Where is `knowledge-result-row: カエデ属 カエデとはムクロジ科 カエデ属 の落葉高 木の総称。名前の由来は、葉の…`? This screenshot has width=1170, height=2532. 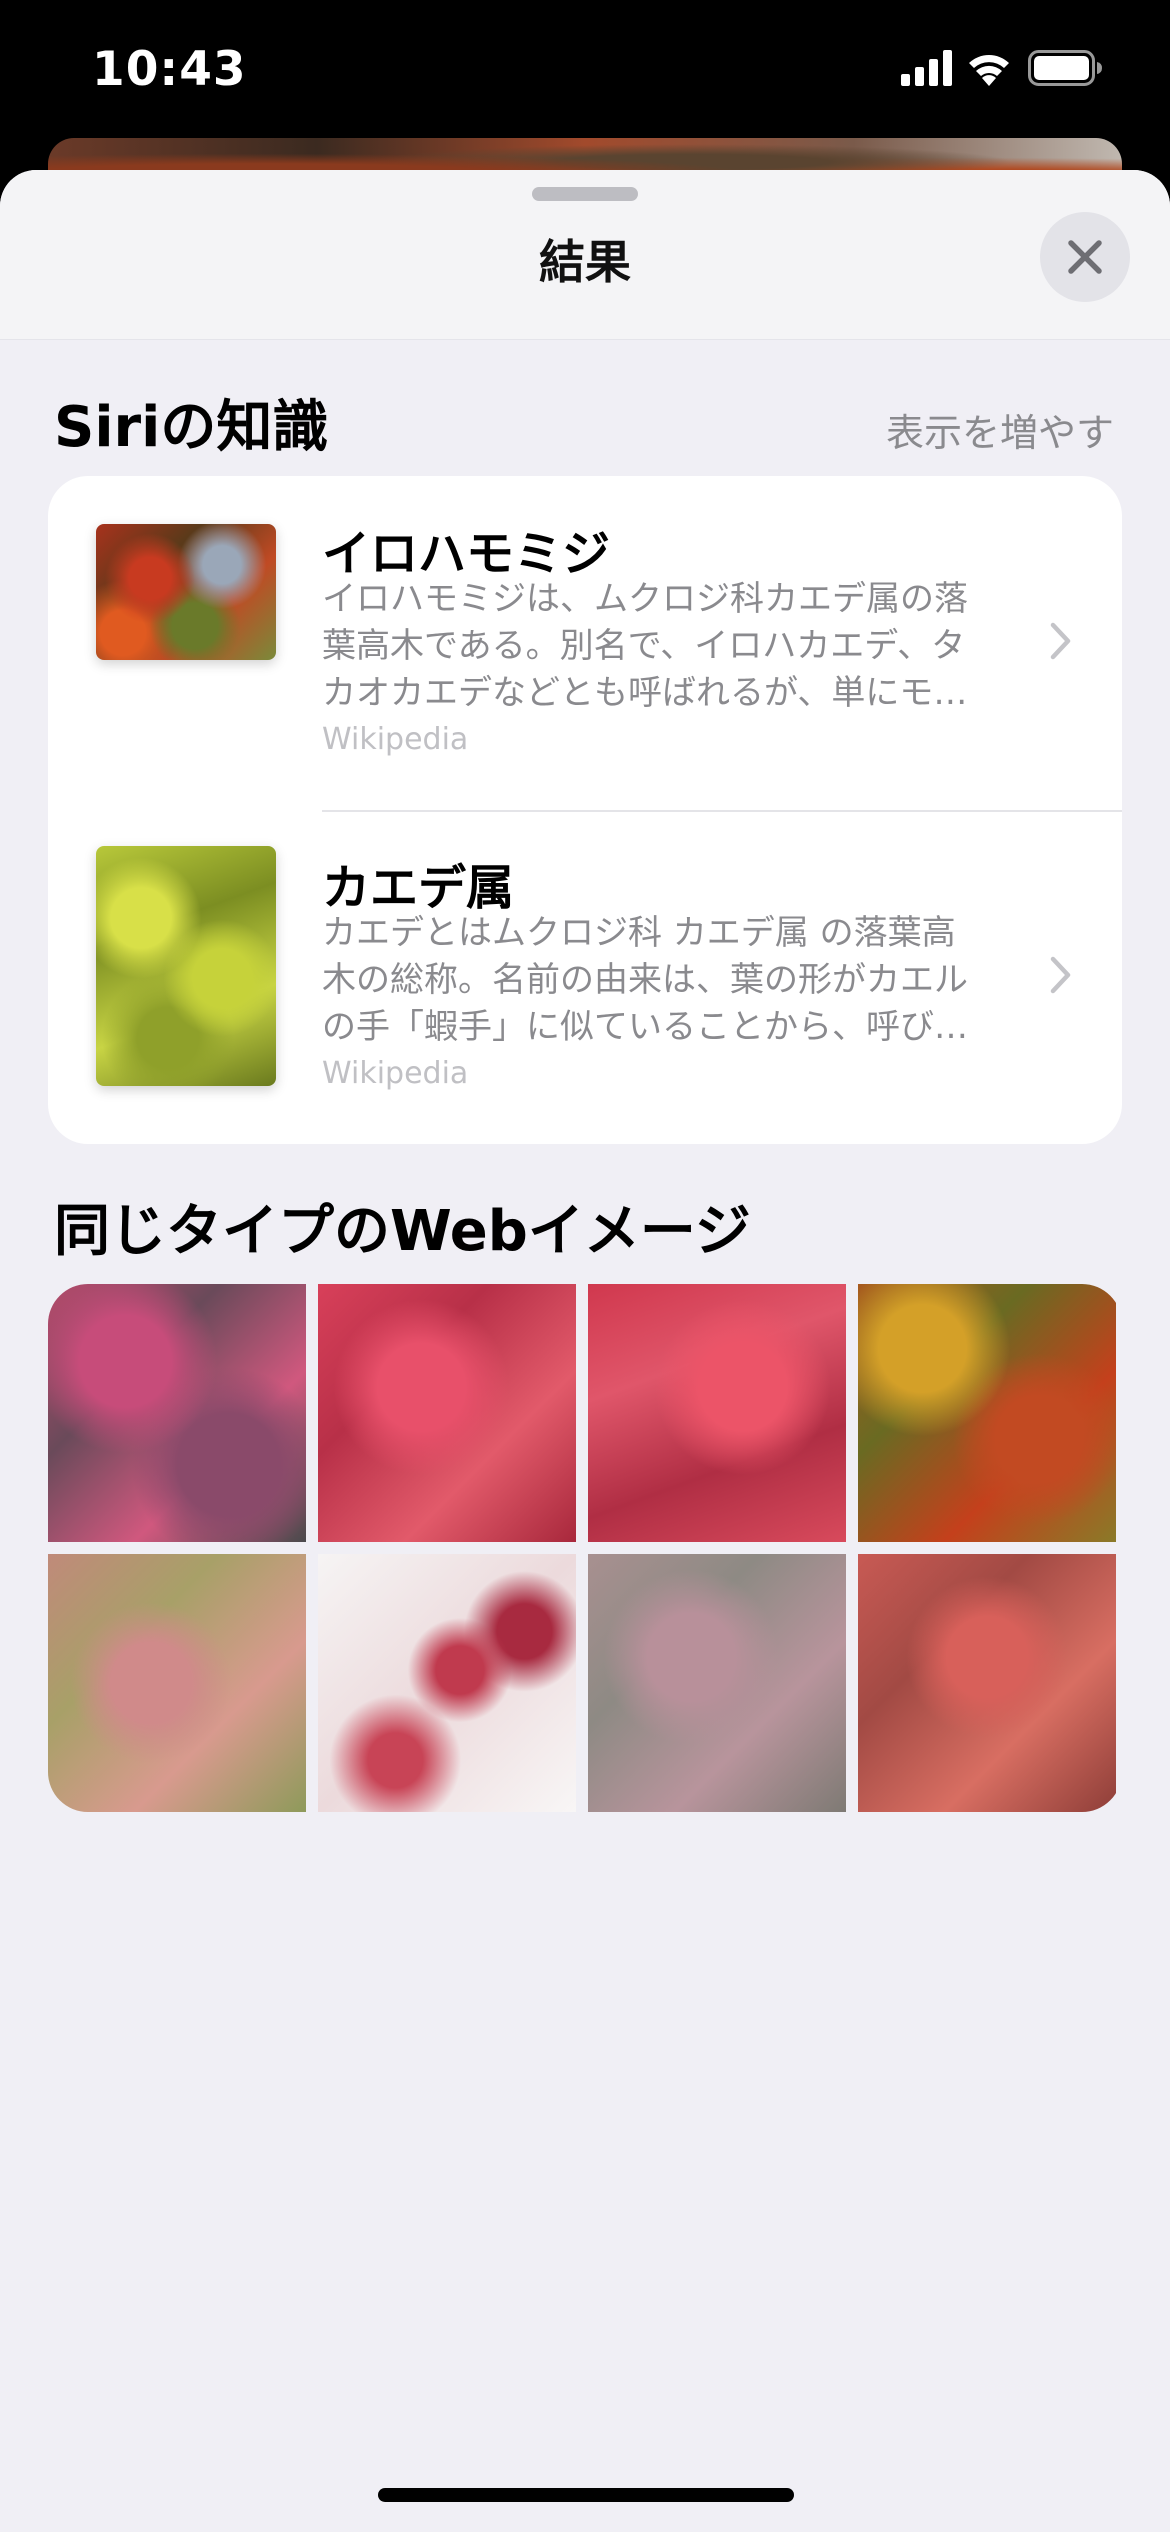 knowledge-result-row: カエデ属 カエデとはムクロジ科 カエデ属 の落葉高 木の総称。名前の由来は、葉の… is located at coordinates (585, 977).